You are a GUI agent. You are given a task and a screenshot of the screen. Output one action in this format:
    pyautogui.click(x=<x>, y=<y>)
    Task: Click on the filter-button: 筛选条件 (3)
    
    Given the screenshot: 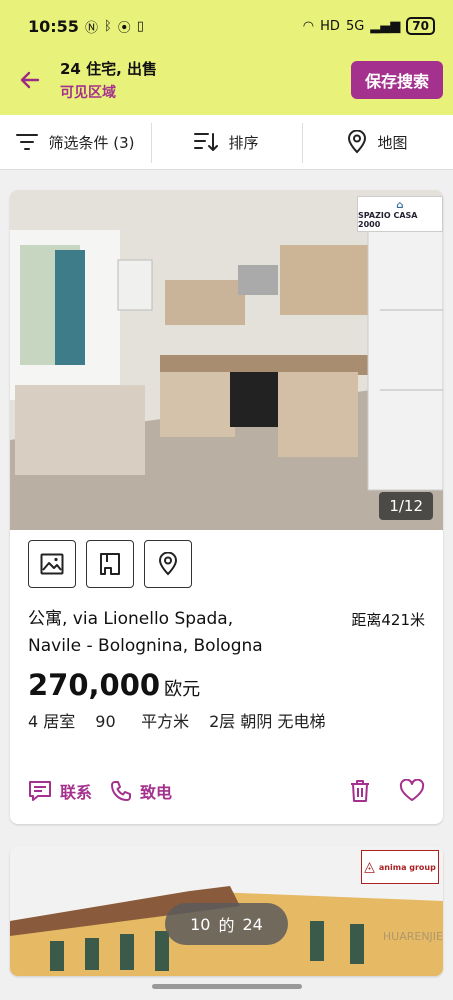 What is the action you would take?
    pyautogui.click(x=75, y=142)
    